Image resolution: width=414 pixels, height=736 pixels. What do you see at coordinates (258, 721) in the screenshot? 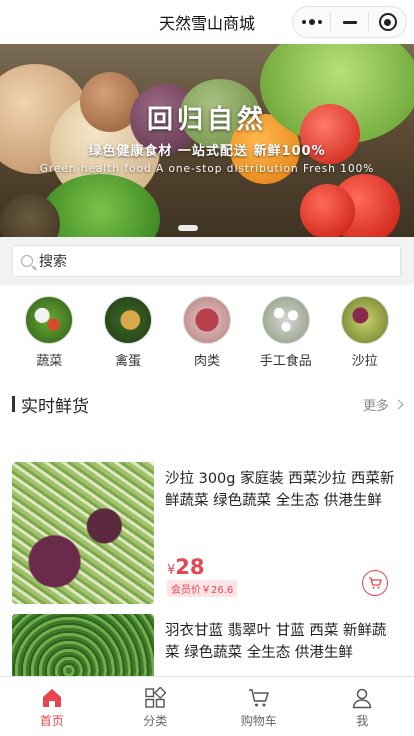
I see `tab-label: 购物车` at bounding box center [258, 721].